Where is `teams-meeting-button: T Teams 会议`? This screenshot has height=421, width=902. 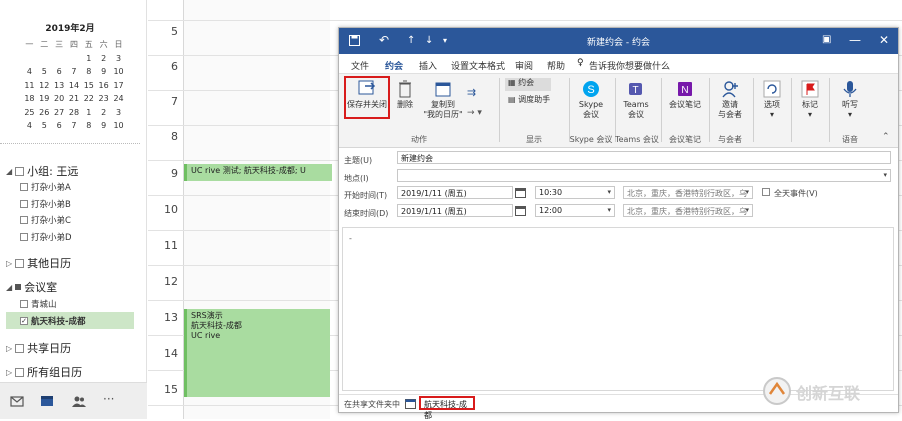 teams-meeting-button: T Teams 会议 is located at coordinates (636, 100).